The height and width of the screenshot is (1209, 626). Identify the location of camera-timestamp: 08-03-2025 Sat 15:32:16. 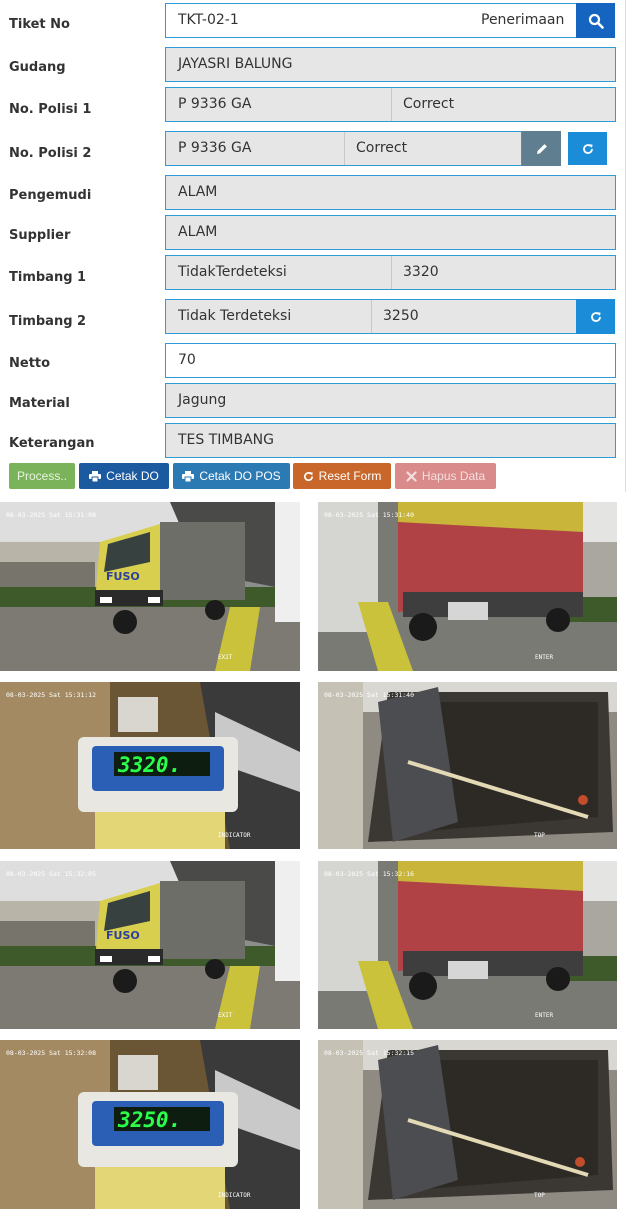
(369, 874).